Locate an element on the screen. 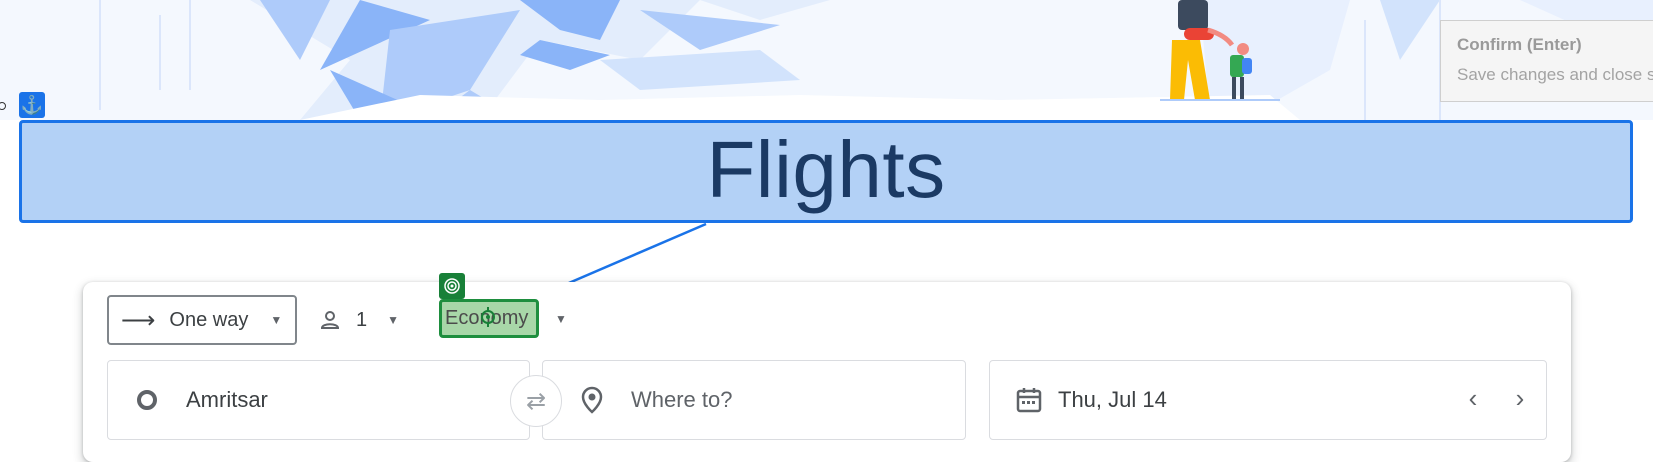  passenger-count: 1 is located at coordinates (362, 319).